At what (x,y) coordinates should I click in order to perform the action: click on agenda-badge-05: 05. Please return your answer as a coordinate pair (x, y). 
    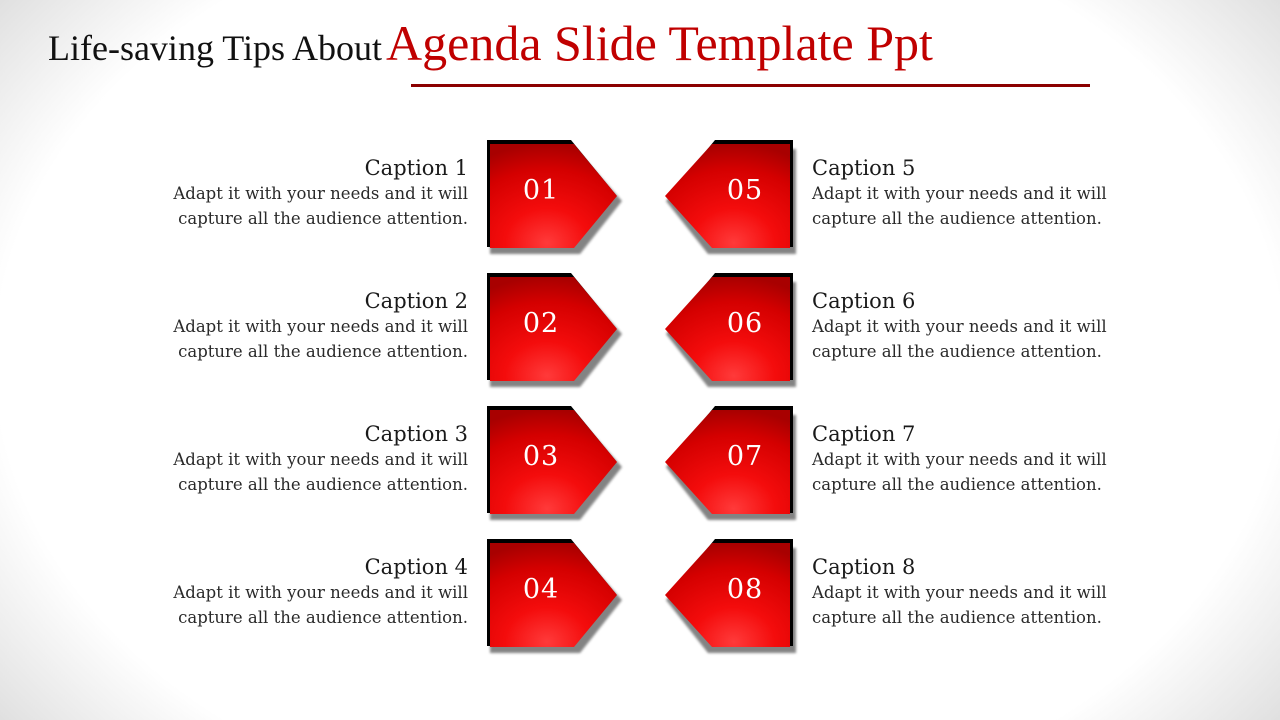
    Looking at the image, I should click on (730, 199).